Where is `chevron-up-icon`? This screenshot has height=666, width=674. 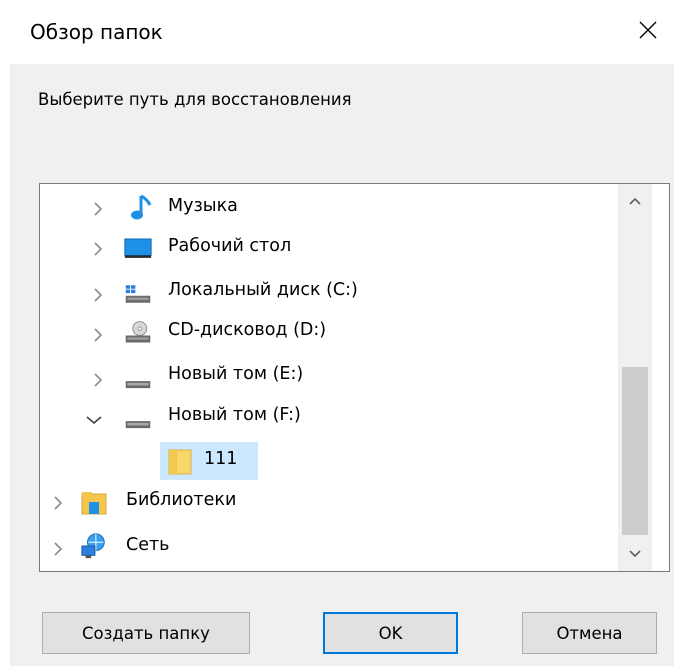
chevron-up-icon is located at coordinates (635, 201).